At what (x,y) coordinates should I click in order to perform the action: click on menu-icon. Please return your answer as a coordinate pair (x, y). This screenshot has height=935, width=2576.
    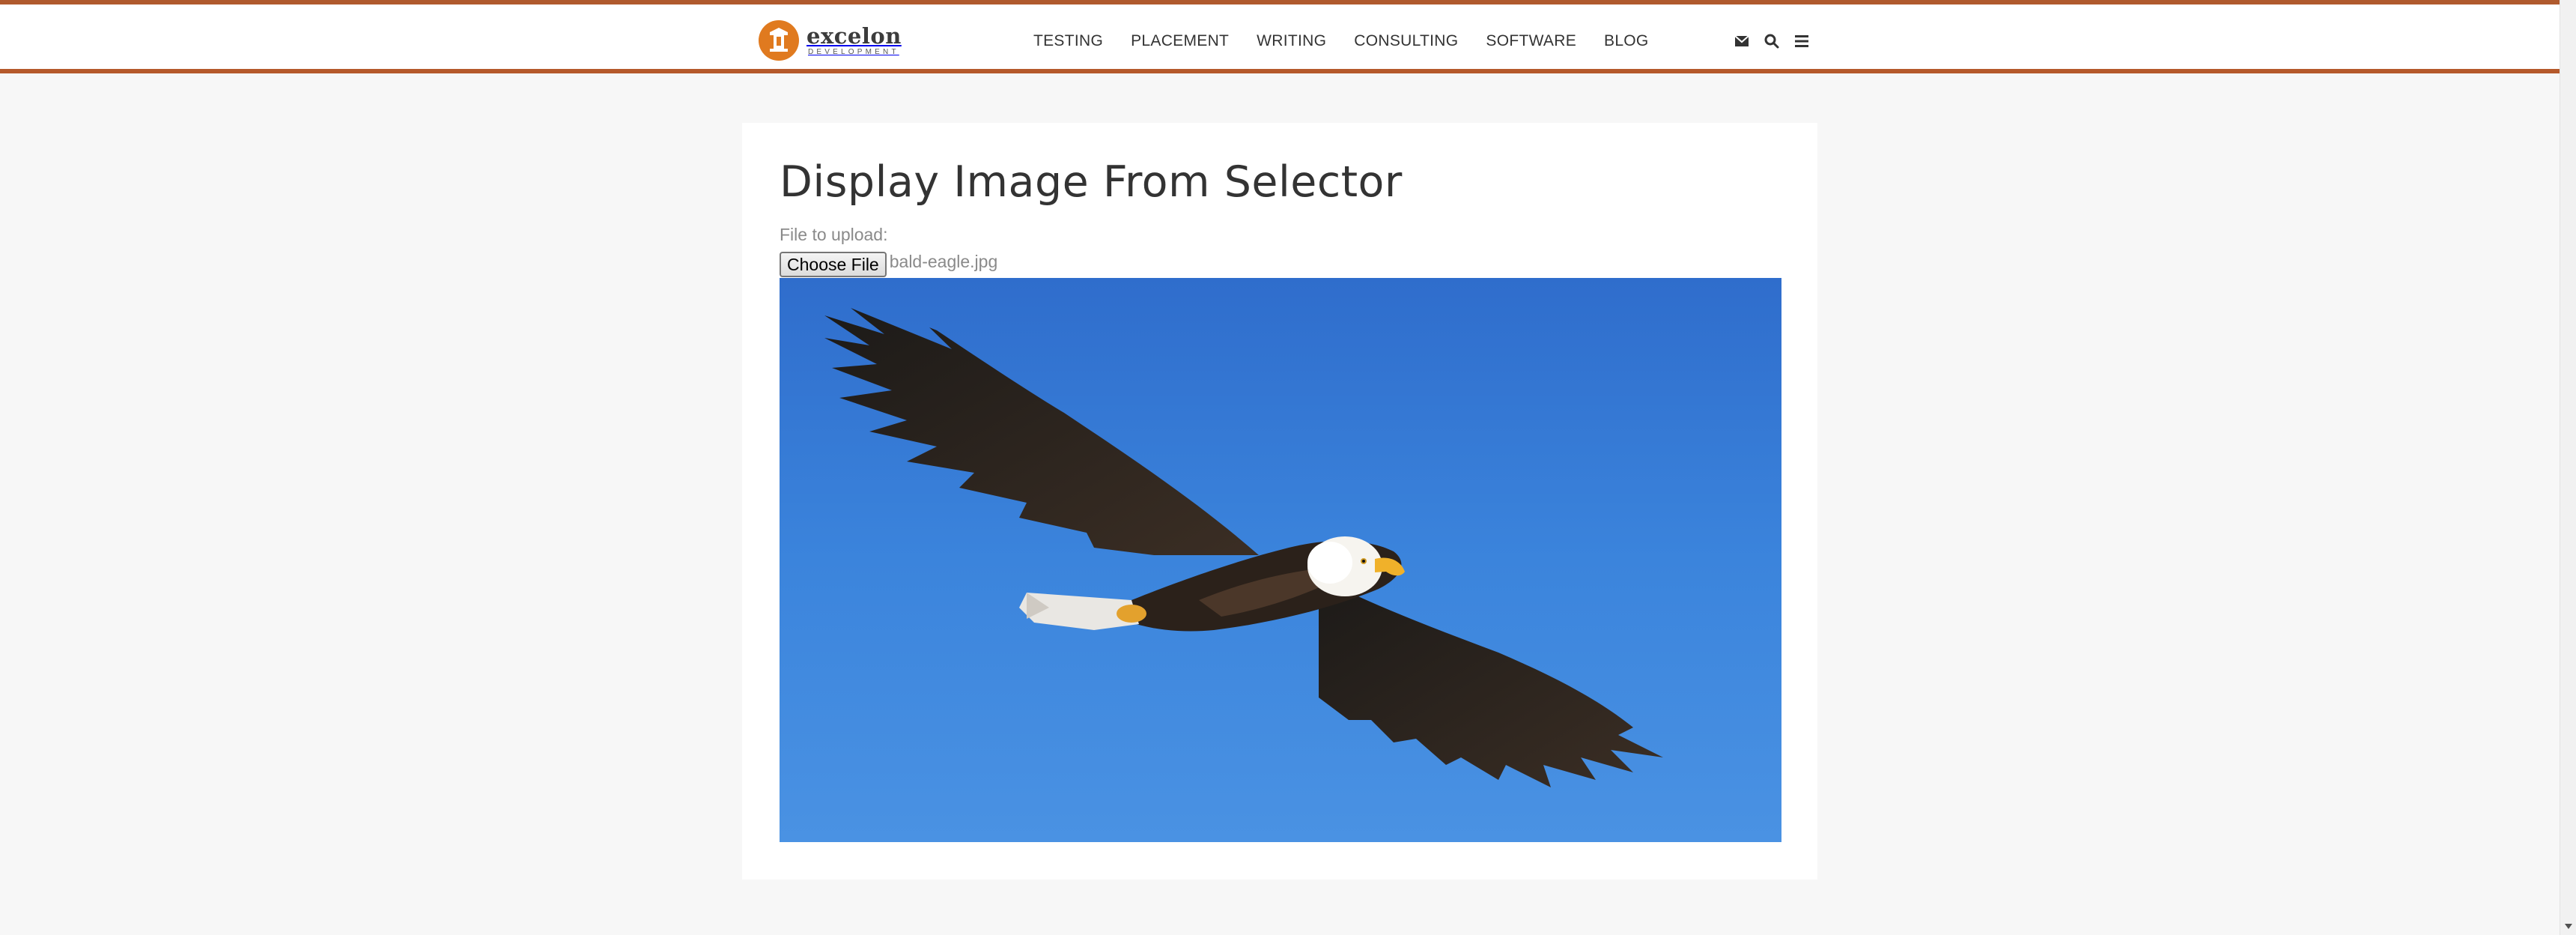
    Looking at the image, I should click on (1801, 41).